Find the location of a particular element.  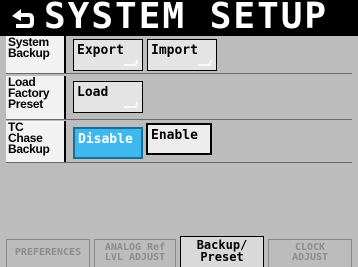

export-button-label: Export is located at coordinates (100, 50).